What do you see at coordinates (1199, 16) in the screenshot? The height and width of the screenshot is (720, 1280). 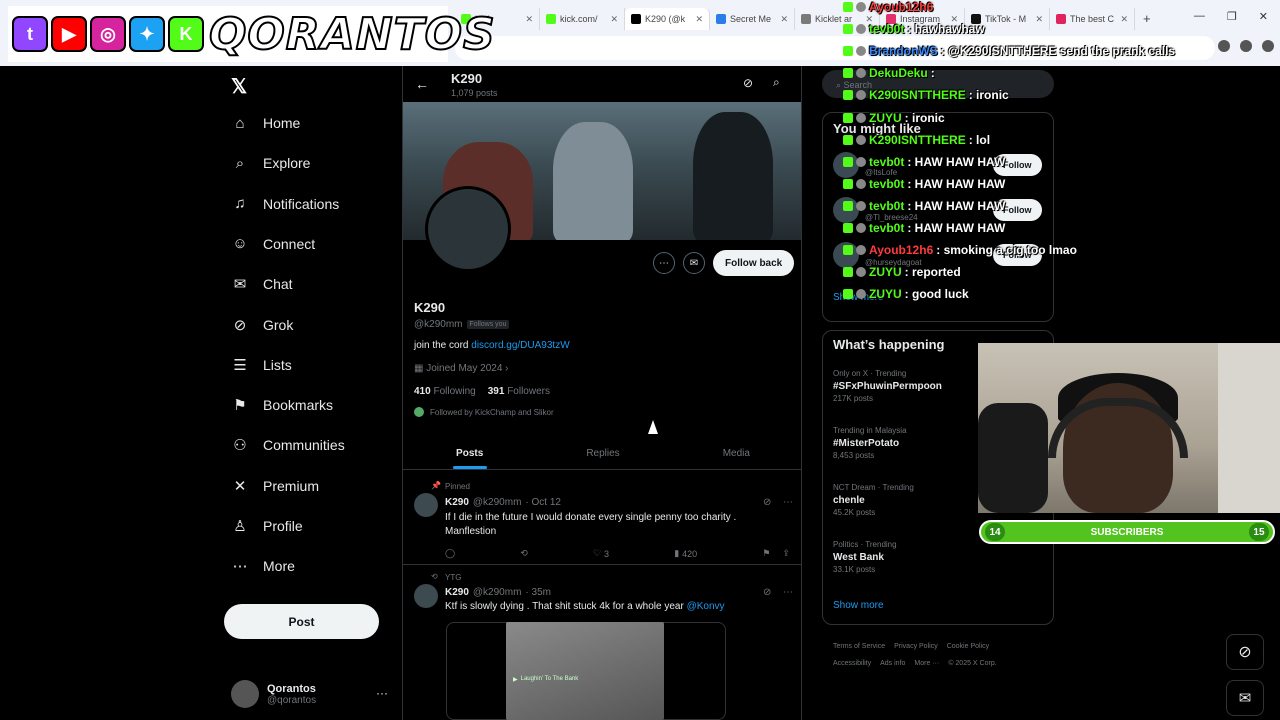 I see `minimize-icon: —` at bounding box center [1199, 16].